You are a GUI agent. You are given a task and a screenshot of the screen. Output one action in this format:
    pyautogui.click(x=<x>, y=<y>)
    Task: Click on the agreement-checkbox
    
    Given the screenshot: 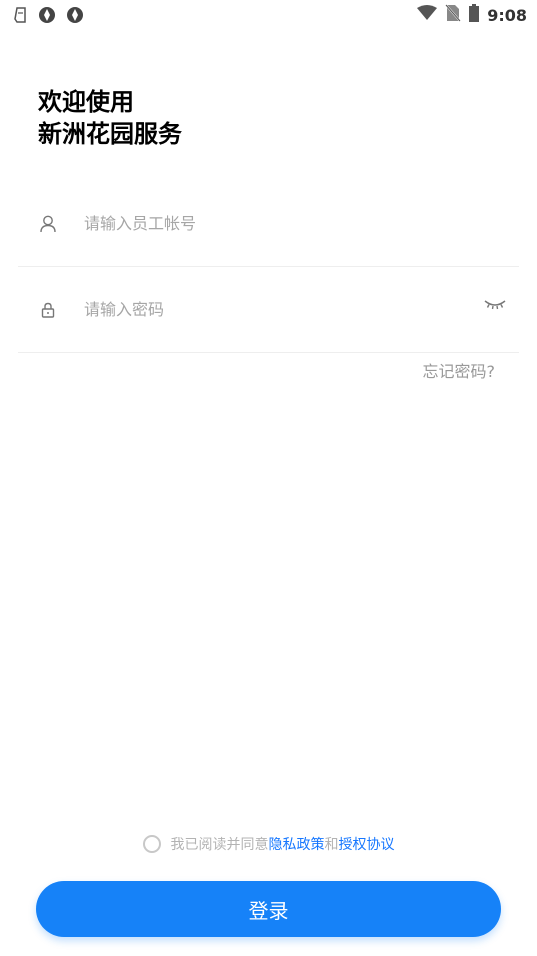 What is the action you would take?
    pyautogui.click(x=151, y=844)
    